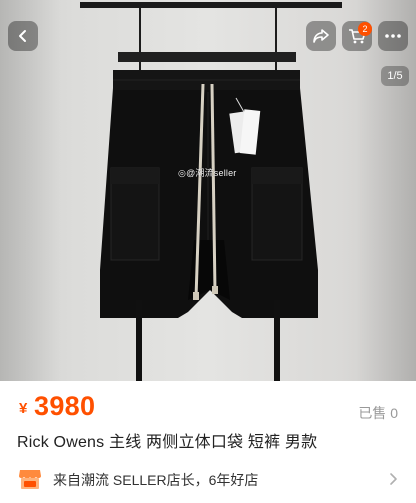 The height and width of the screenshot is (503, 416). What do you see at coordinates (277, 340) in the screenshot?
I see `strap-right` at bounding box center [277, 340].